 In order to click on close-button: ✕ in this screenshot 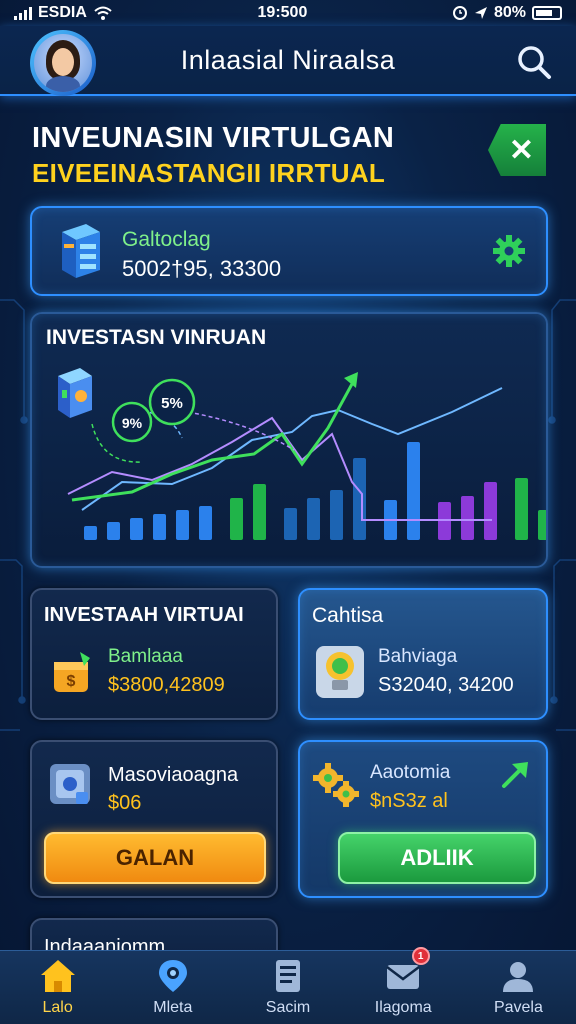, I will do `click(517, 150)`.